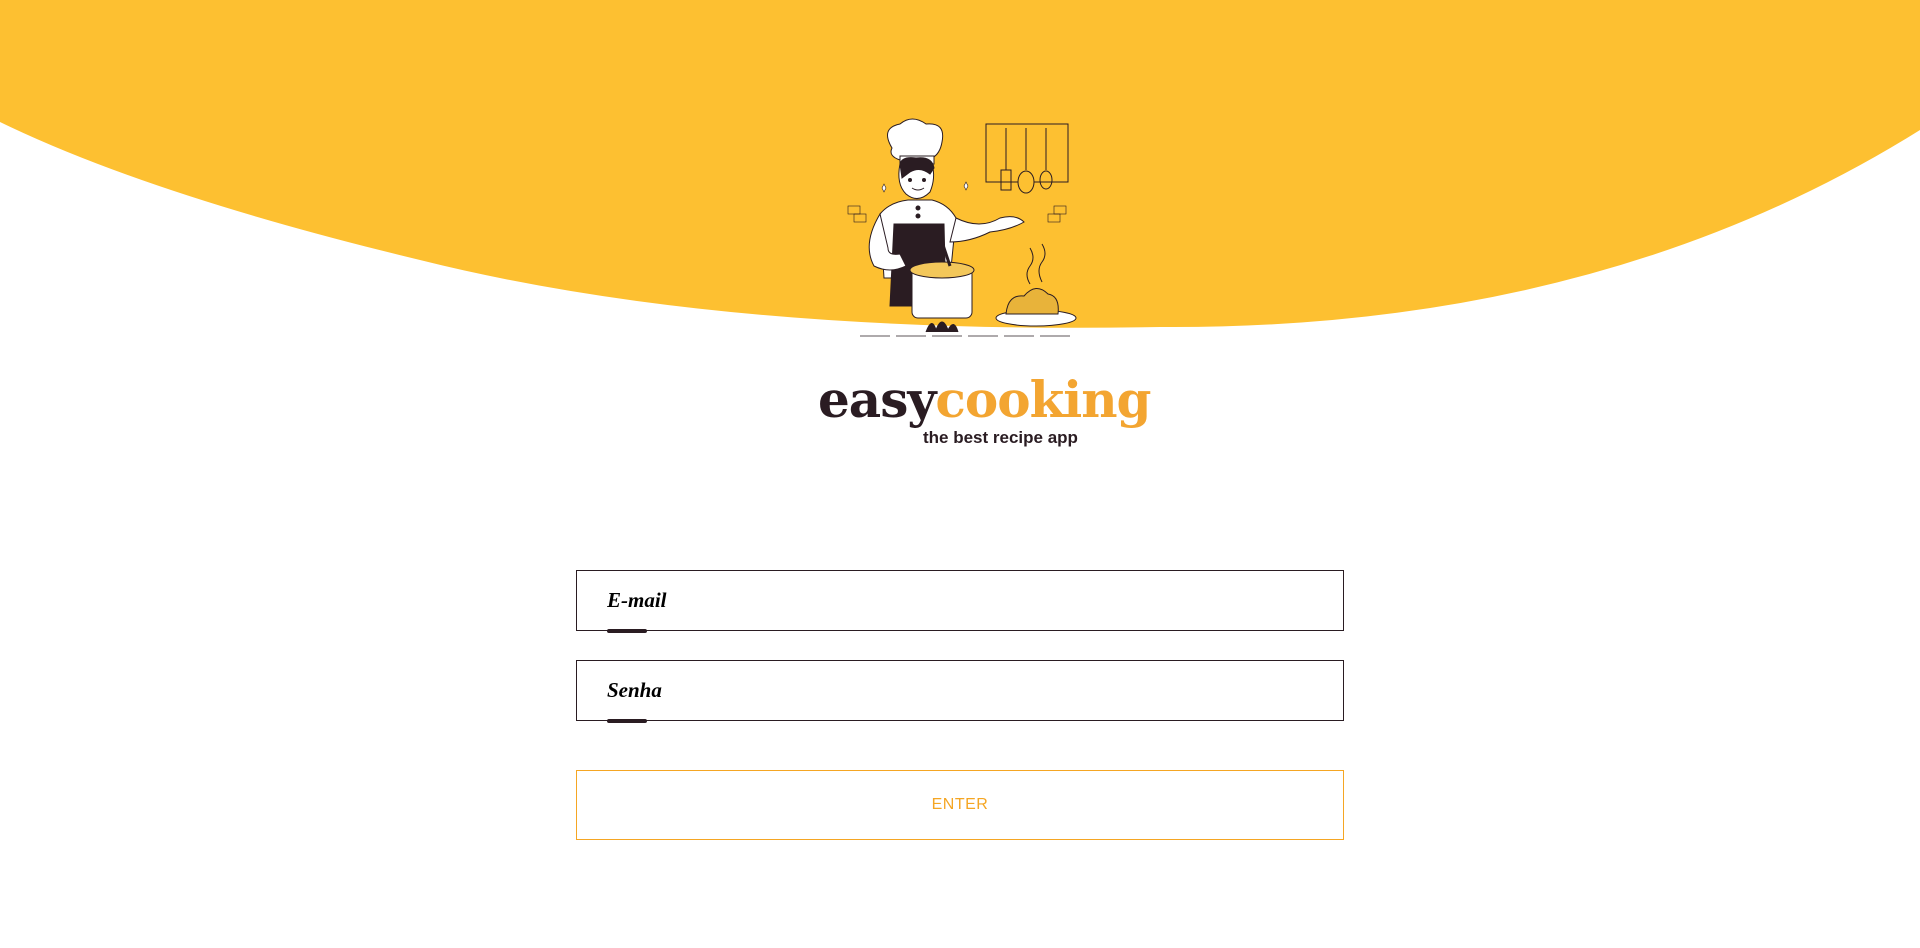  I want to click on password-input, so click(957, 690).